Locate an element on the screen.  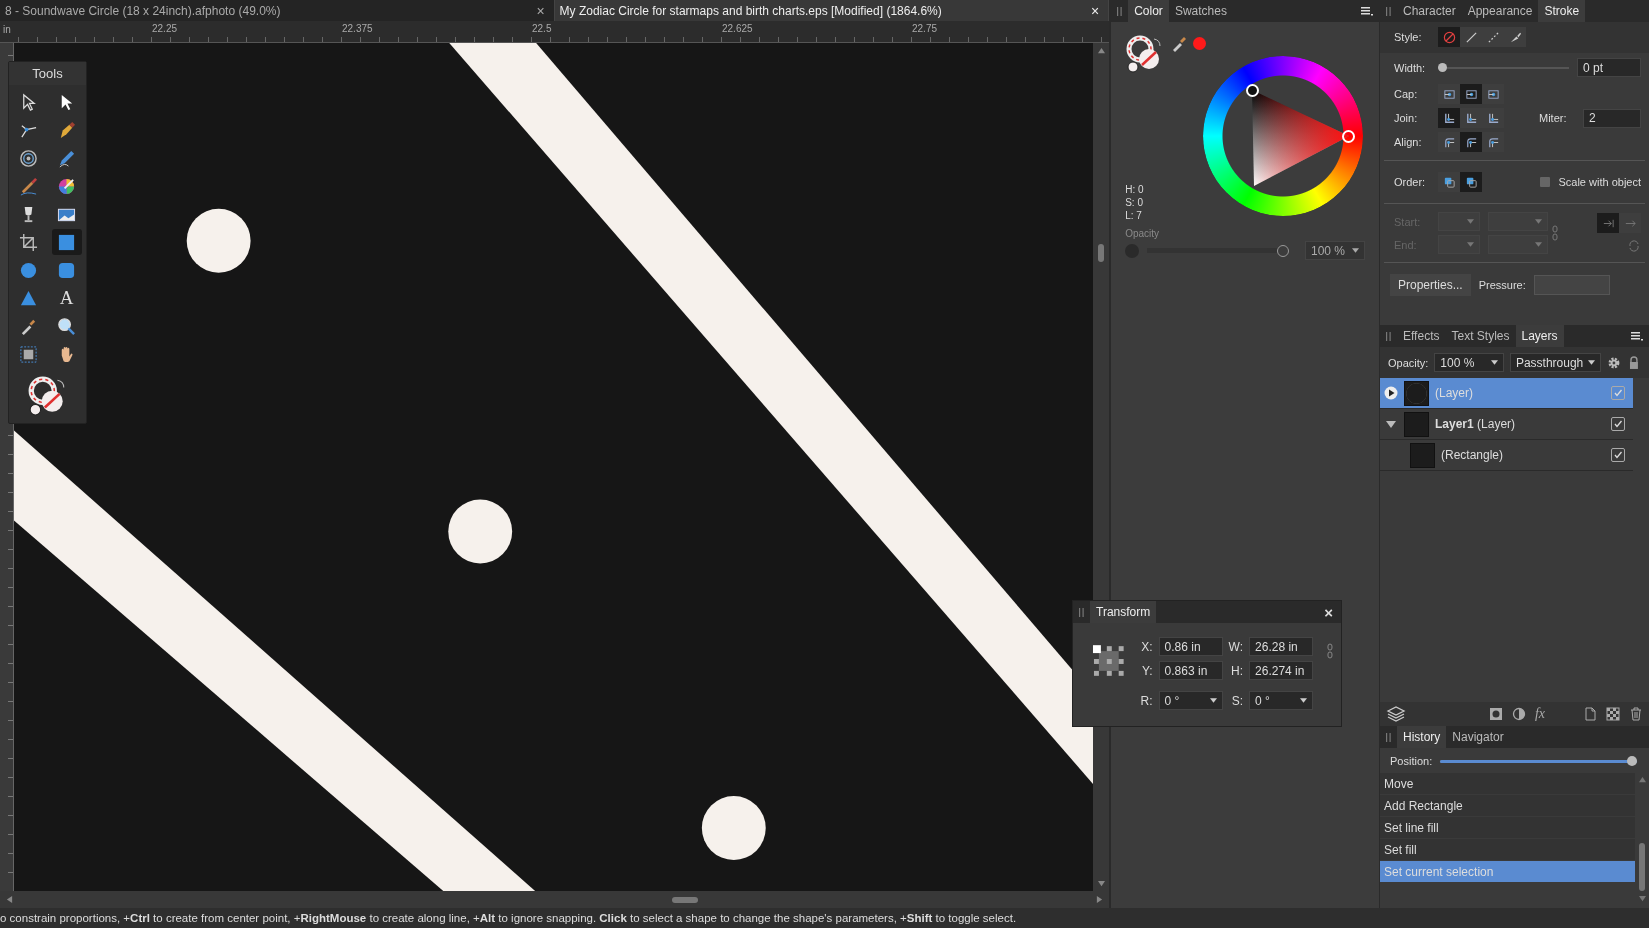
checkerboard-icon is located at coordinates (1613, 714).